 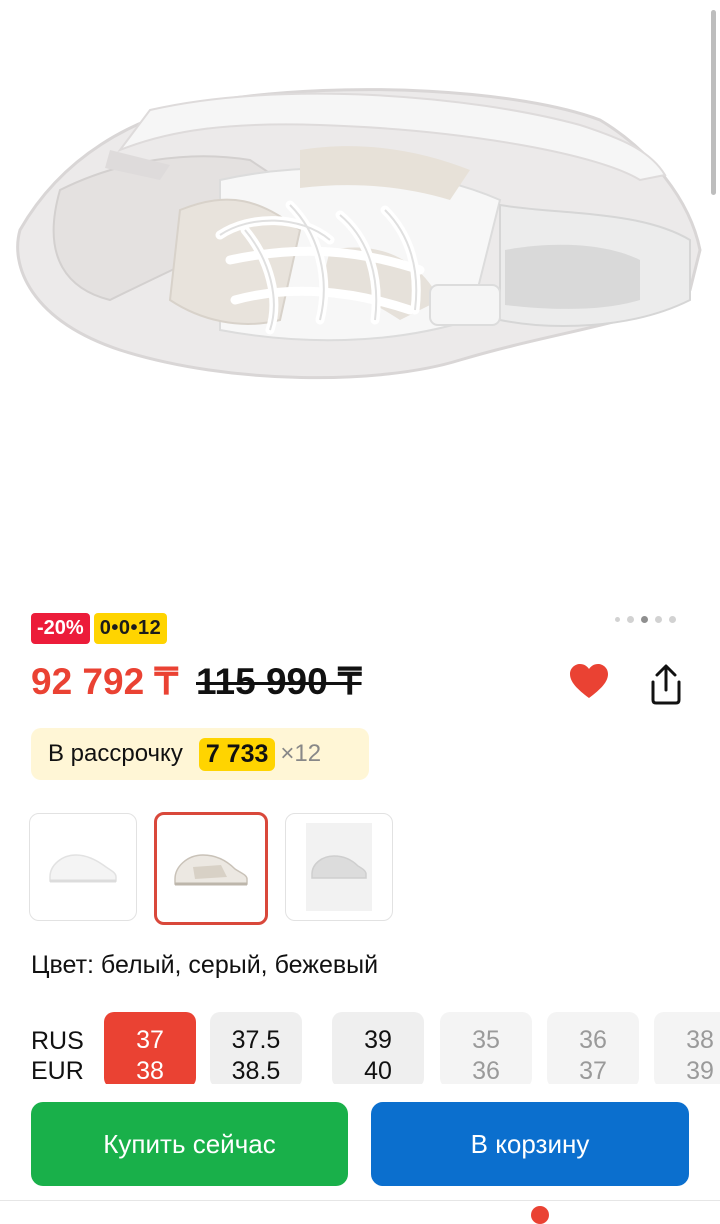 I want to click on size-option: 39 40, so click(x=378, y=1048).